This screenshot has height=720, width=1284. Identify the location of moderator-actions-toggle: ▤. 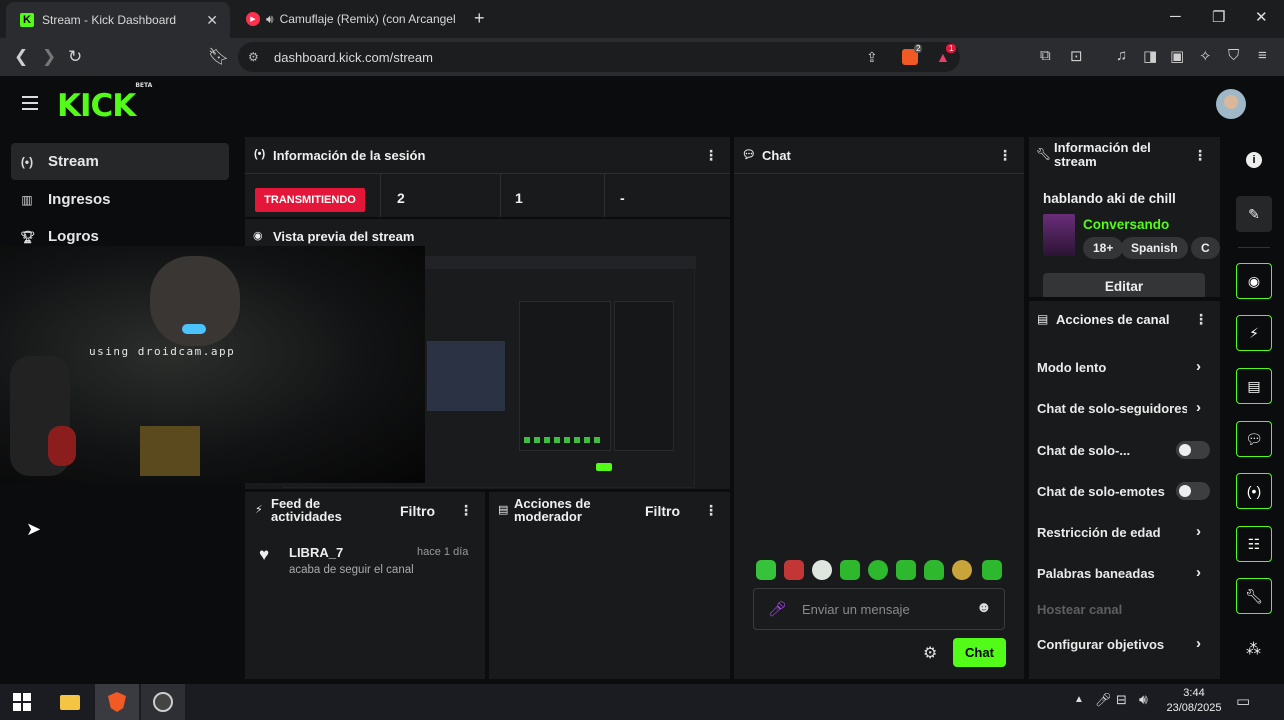
(1254, 386).